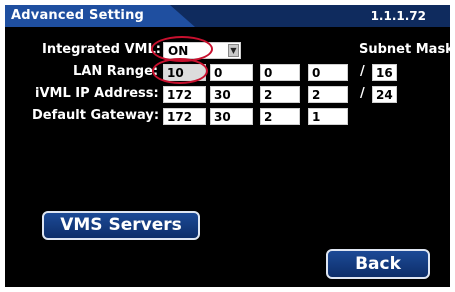 The height and width of the screenshot is (292, 455). What do you see at coordinates (280, 116) in the screenshot?
I see `gateway-octet-3: 2` at bounding box center [280, 116].